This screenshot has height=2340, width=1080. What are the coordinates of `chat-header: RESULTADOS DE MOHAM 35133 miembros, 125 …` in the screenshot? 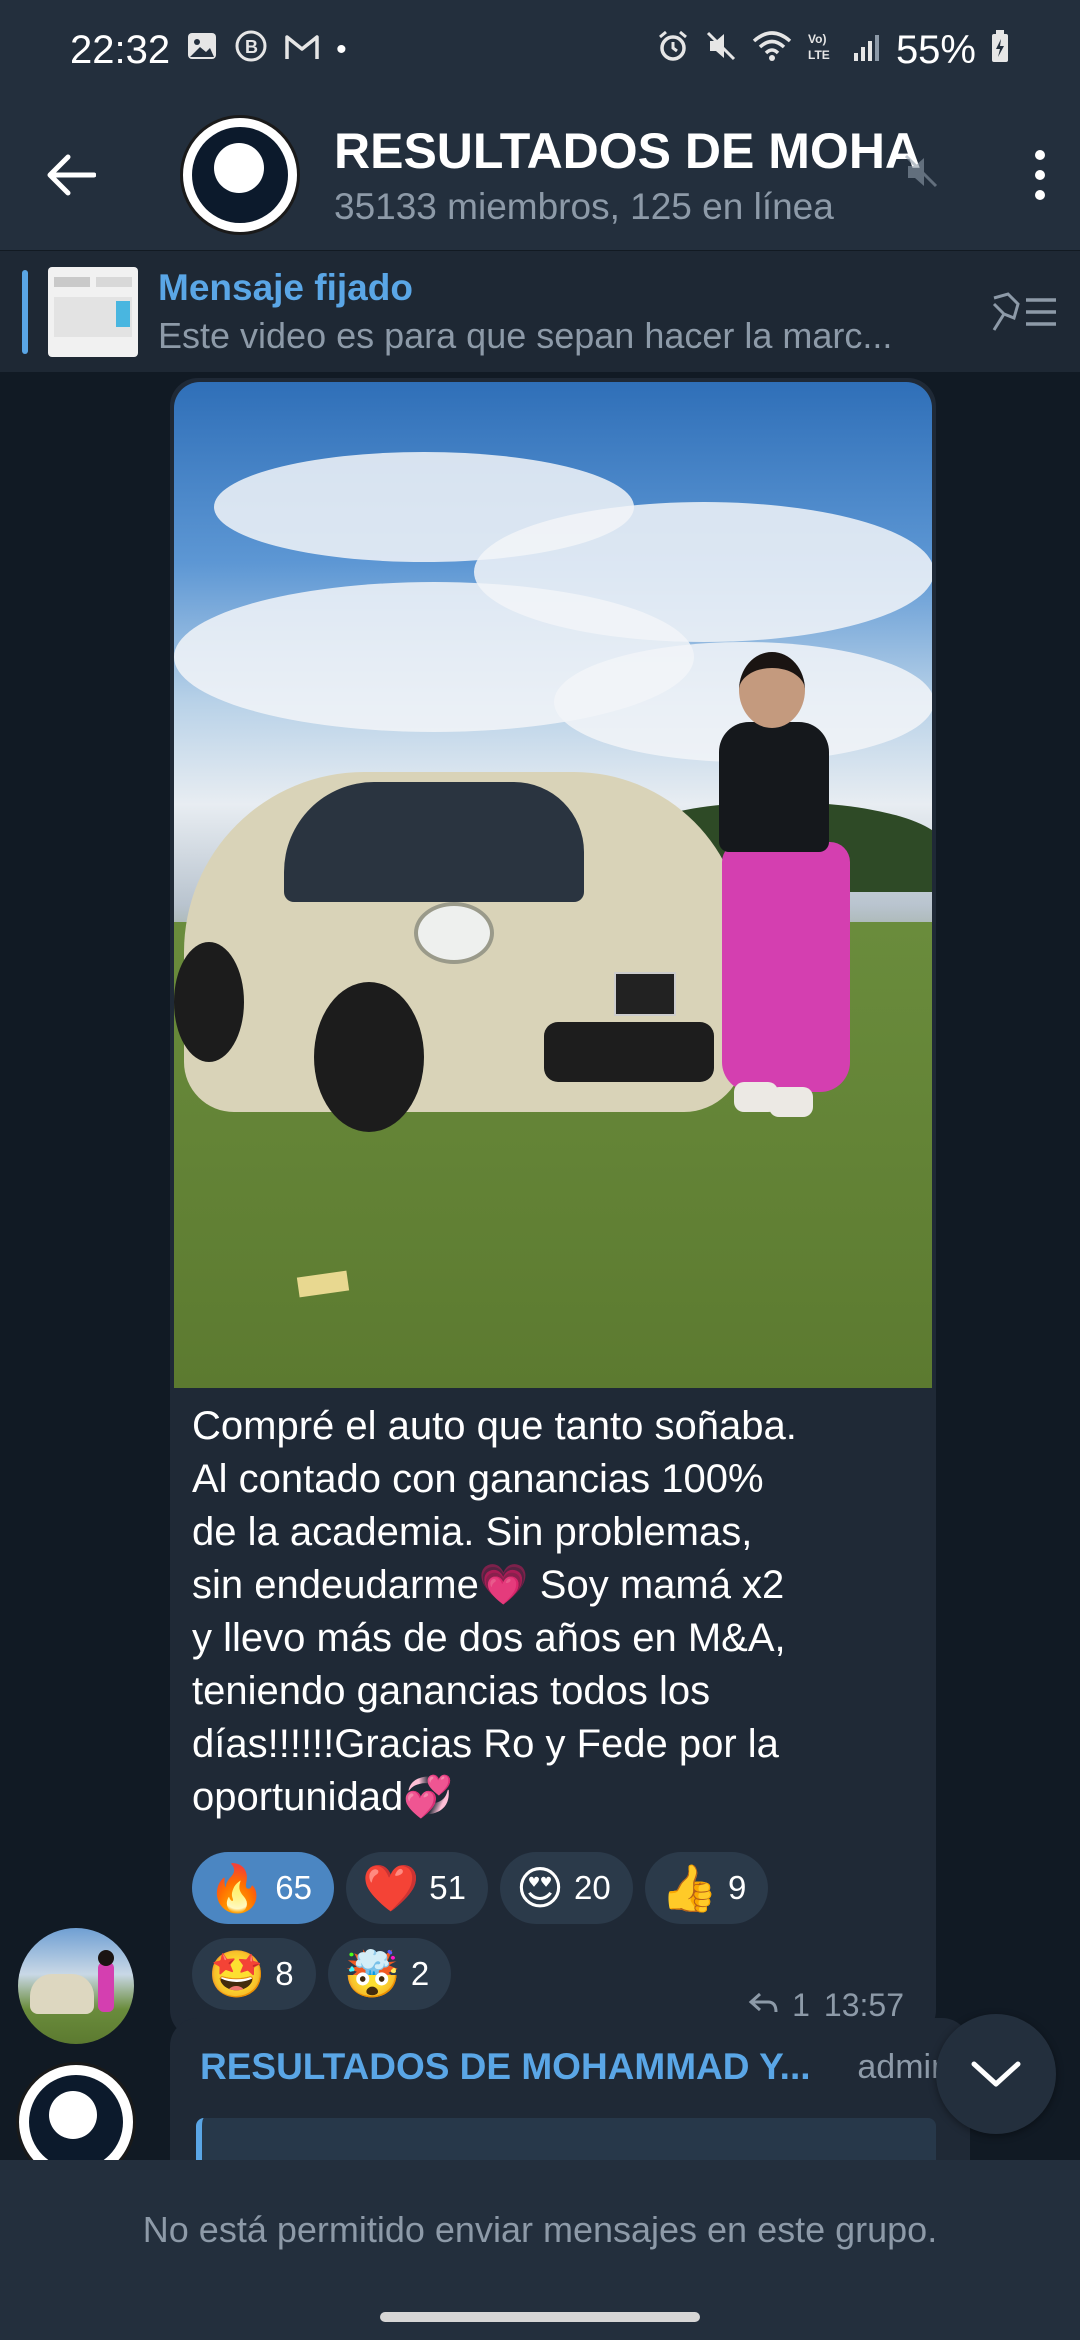 It's located at (540, 175).